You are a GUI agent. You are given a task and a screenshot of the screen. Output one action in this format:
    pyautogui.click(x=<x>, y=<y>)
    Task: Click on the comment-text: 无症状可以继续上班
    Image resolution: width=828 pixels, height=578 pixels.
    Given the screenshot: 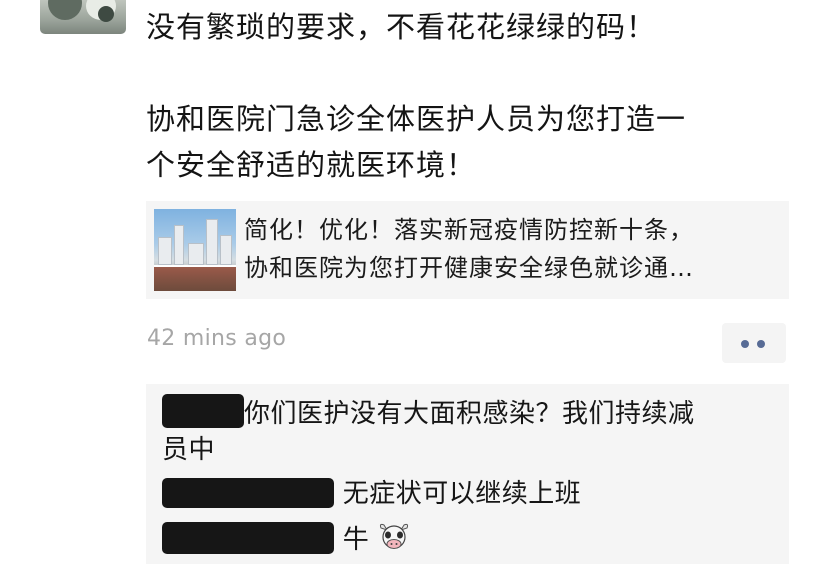 What is the action you would take?
    pyautogui.click(x=462, y=494)
    